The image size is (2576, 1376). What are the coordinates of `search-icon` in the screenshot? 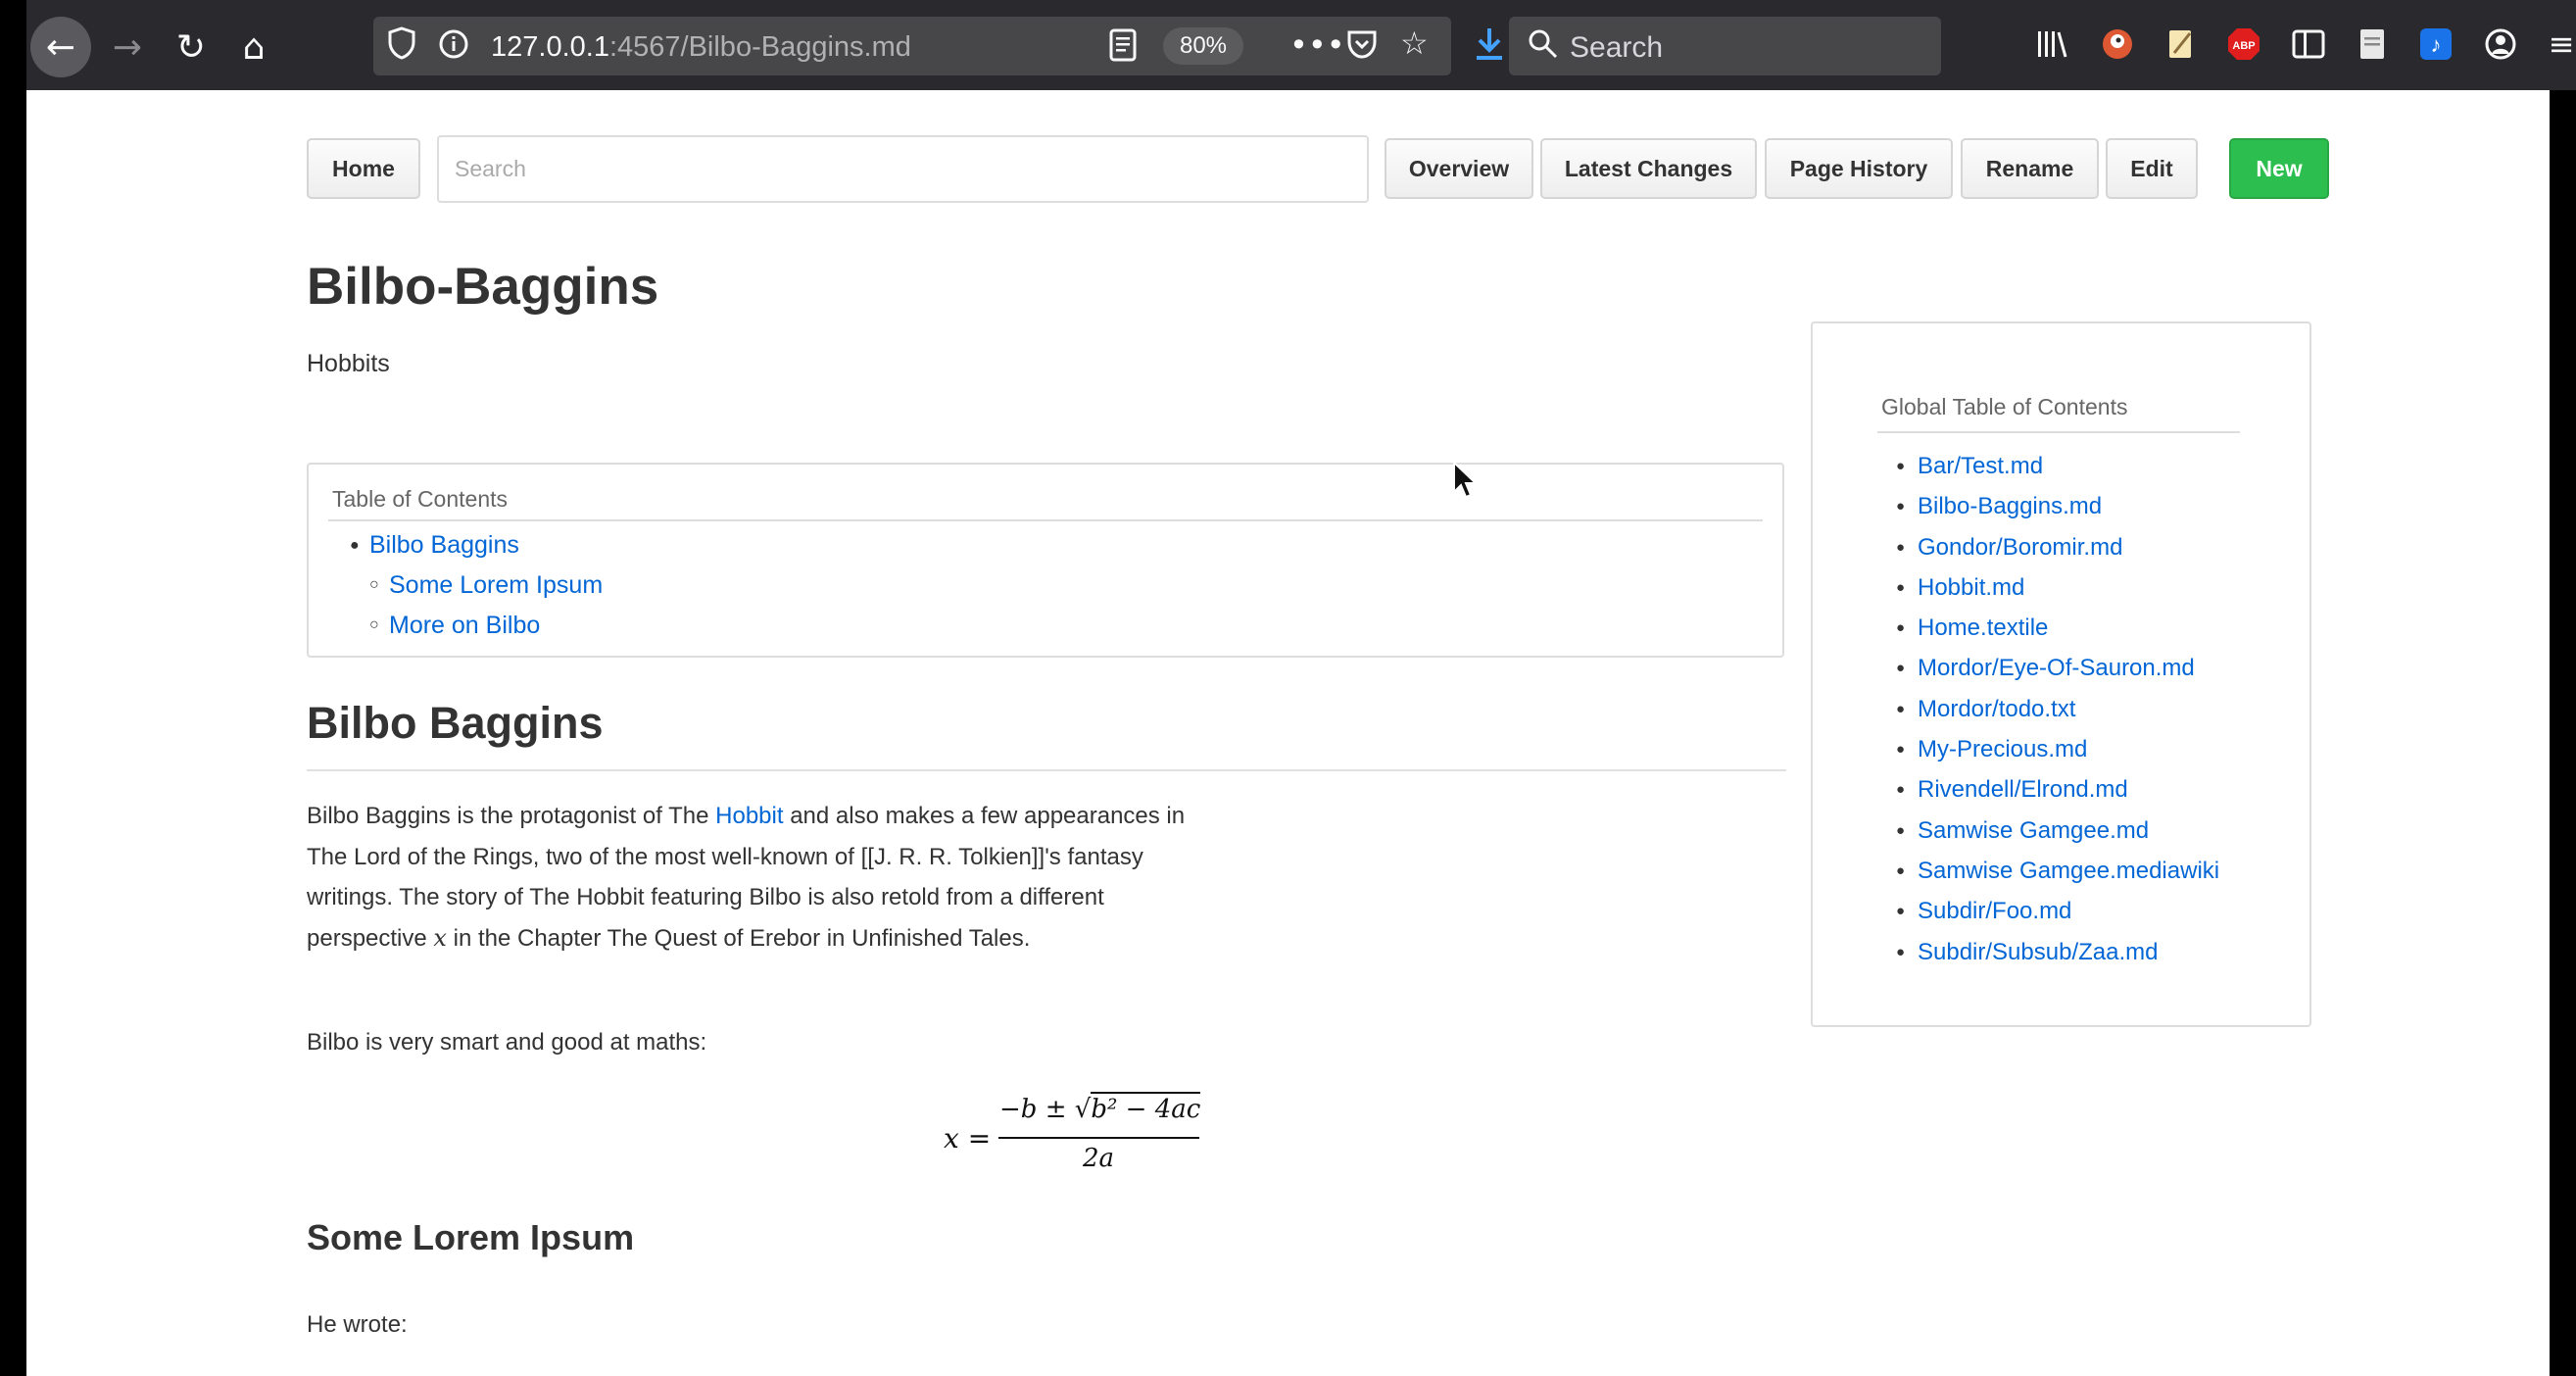 It's located at (1543, 47).